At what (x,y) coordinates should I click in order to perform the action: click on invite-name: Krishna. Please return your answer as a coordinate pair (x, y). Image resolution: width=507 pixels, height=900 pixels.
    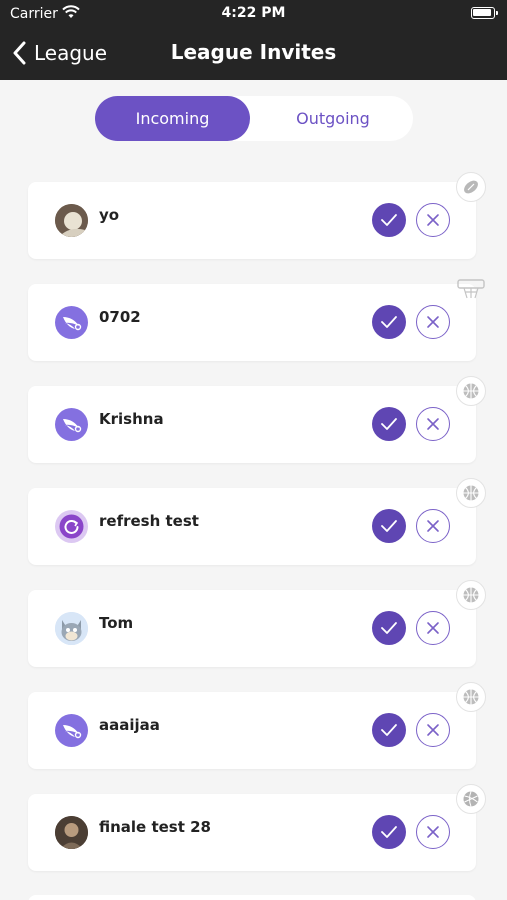
    Looking at the image, I should click on (131, 419).